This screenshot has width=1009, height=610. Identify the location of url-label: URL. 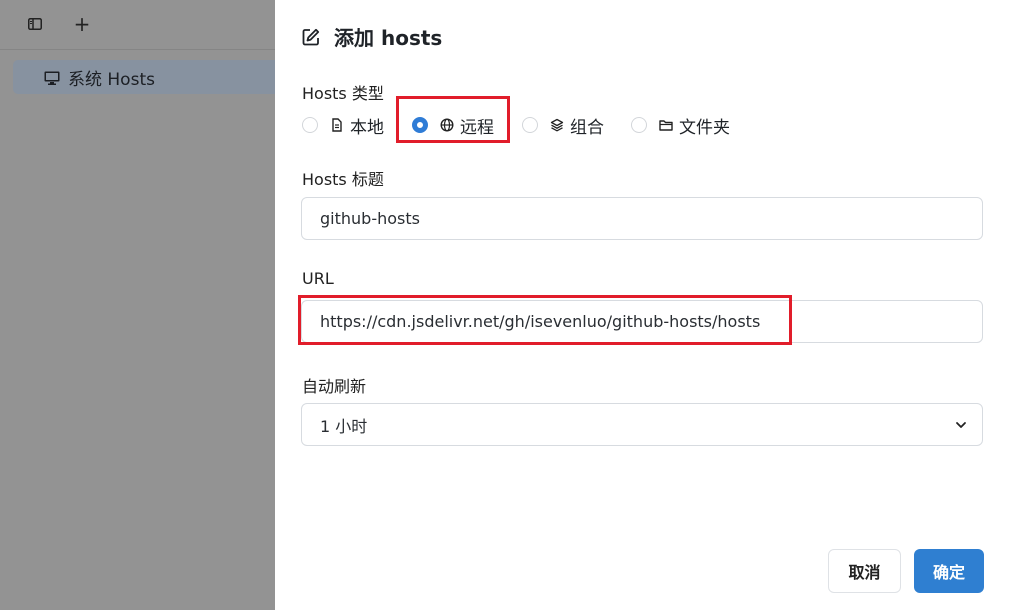
(318, 278).